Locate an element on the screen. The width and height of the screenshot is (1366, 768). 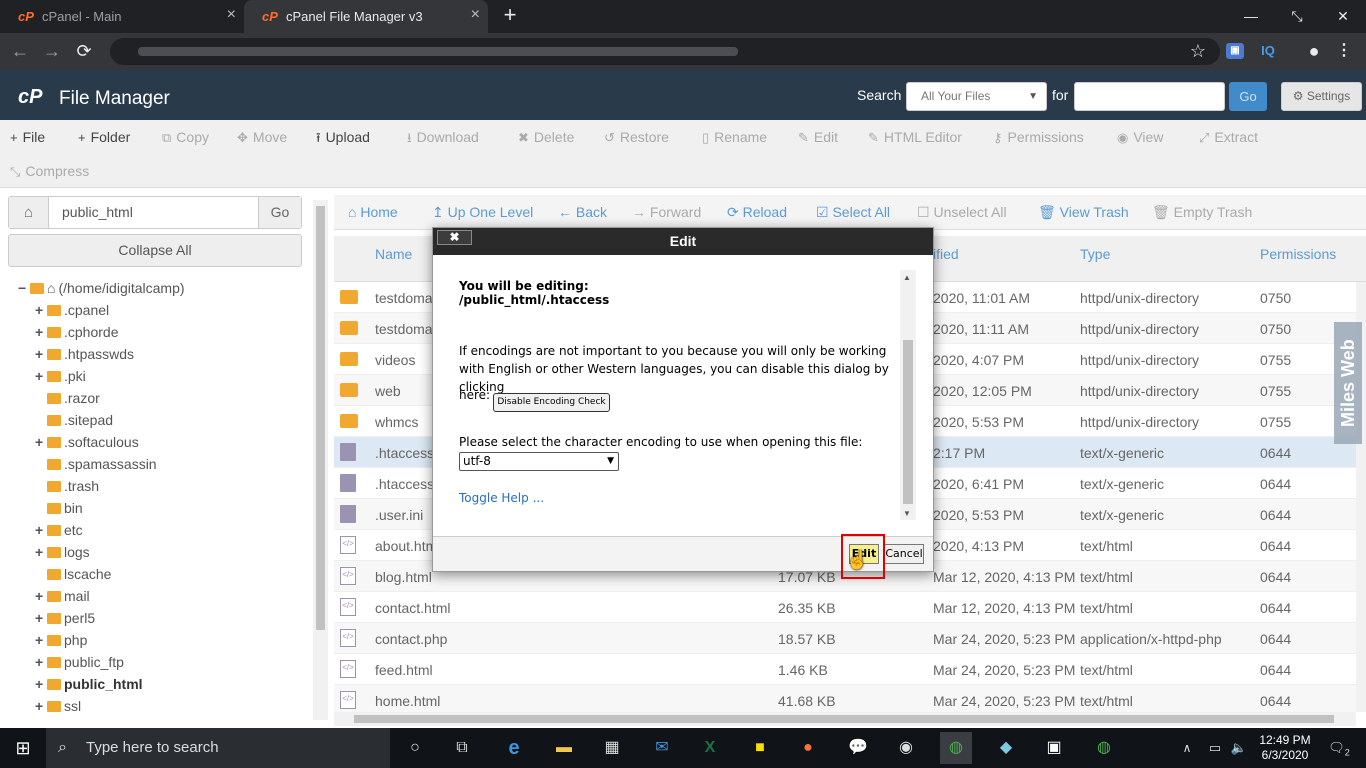
restore-icon: ⤡ is located at coordinates (1297, 16).